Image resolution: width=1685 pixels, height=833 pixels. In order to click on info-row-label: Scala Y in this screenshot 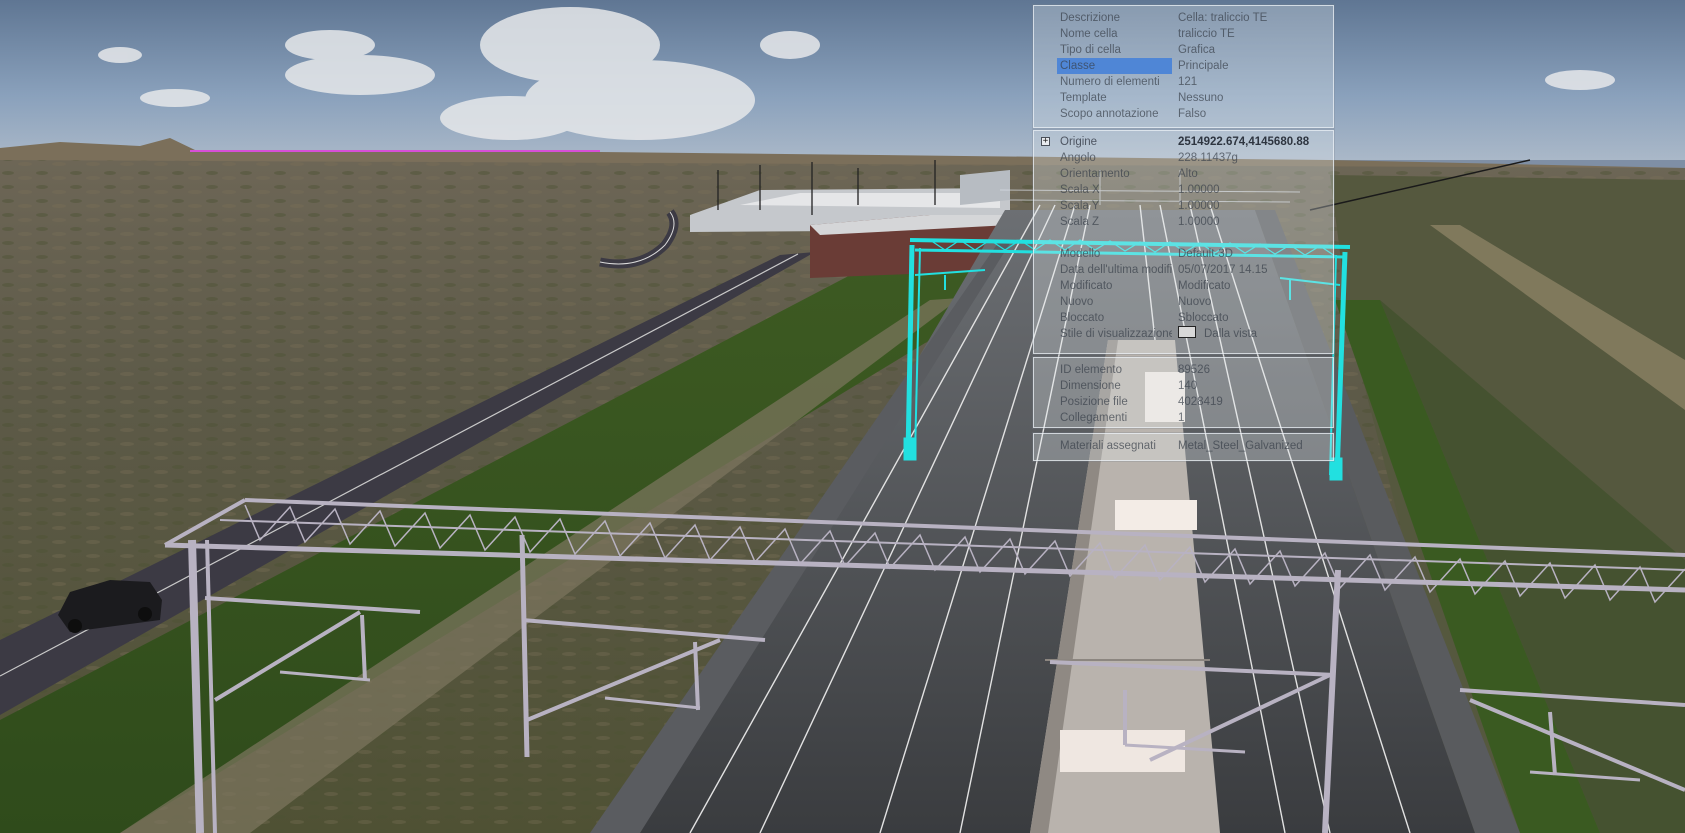, I will do `click(1080, 206)`.